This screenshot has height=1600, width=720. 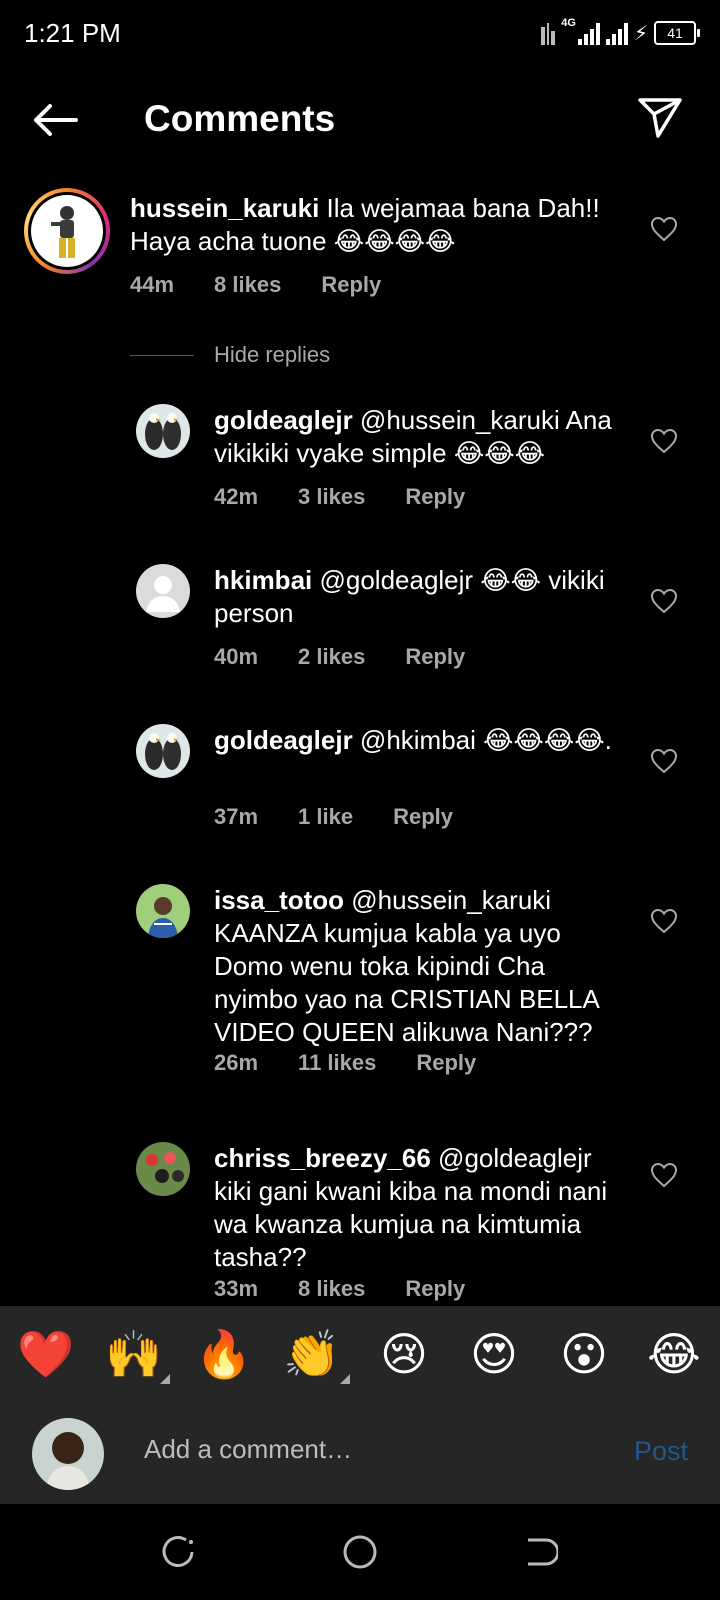 What do you see at coordinates (677, 33) in the screenshot?
I see `battery-icon: 41` at bounding box center [677, 33].